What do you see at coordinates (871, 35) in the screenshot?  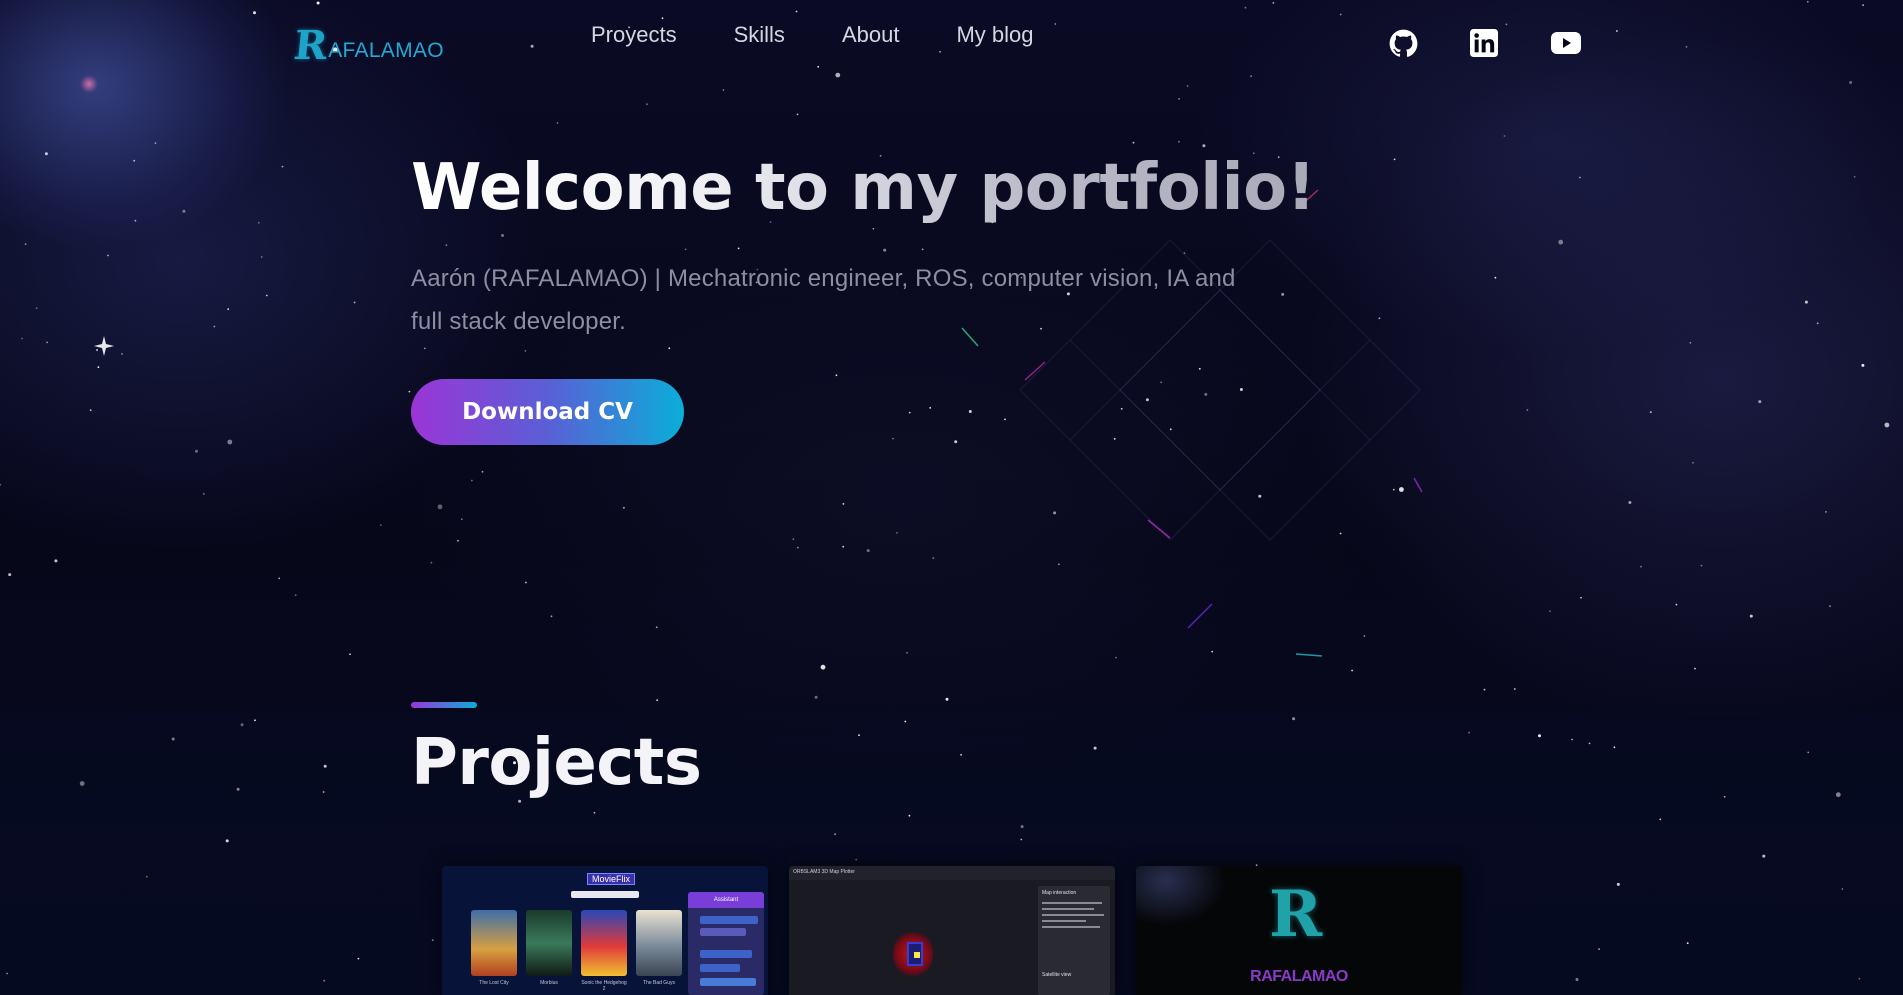 I see `nav-link-about: About` at bounding box center [871, 35].